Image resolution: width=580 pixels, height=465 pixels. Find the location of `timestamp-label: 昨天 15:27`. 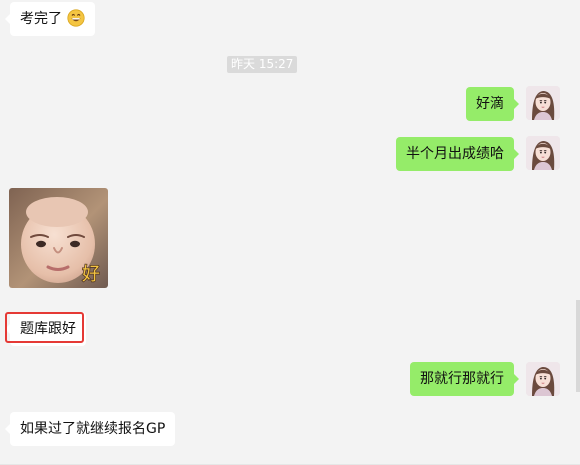

timestamp-label: 昨天 15:27 is located at coordinates (262, 64).